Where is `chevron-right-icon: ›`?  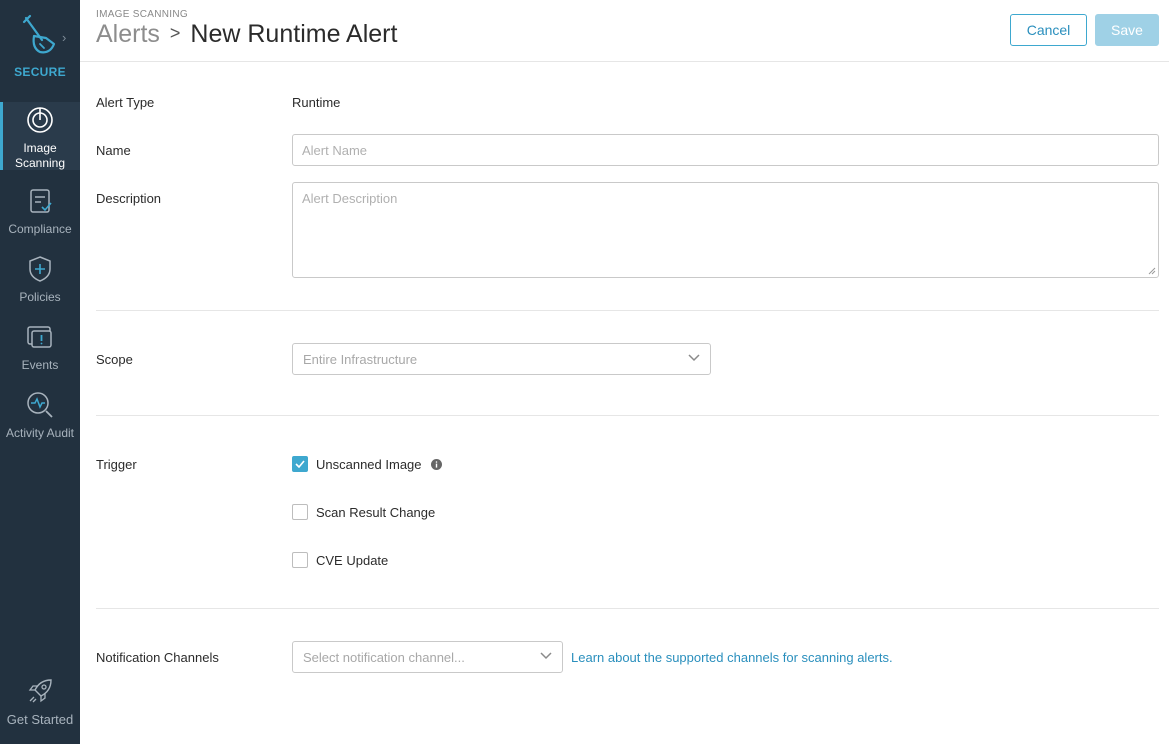 chevron-right-icon: › is located at coordinates (64, 37).